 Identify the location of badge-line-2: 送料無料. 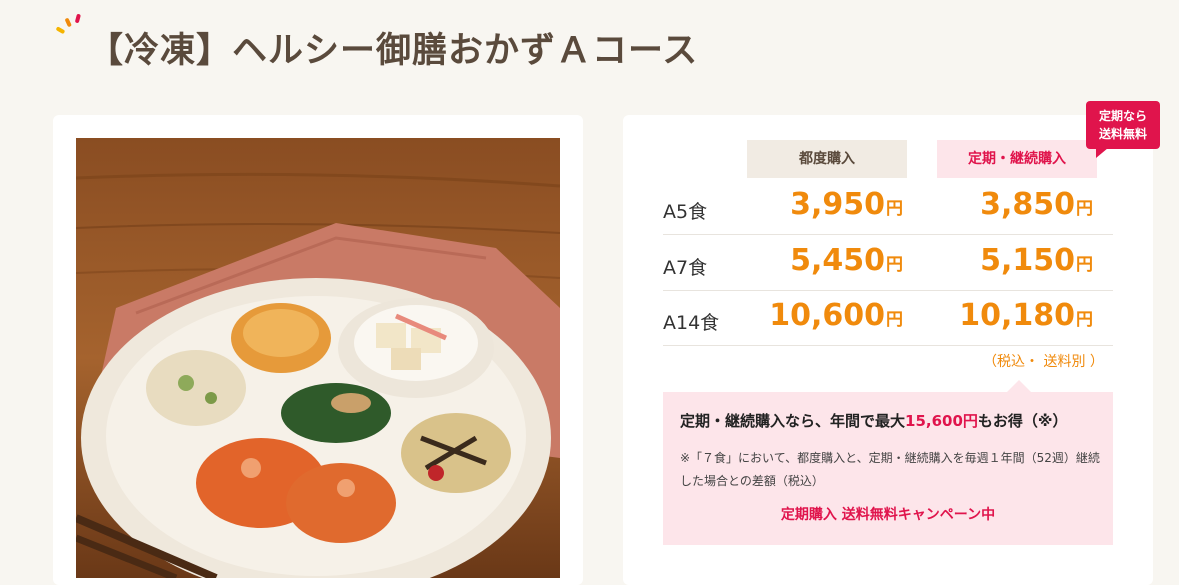
(1122, 134).